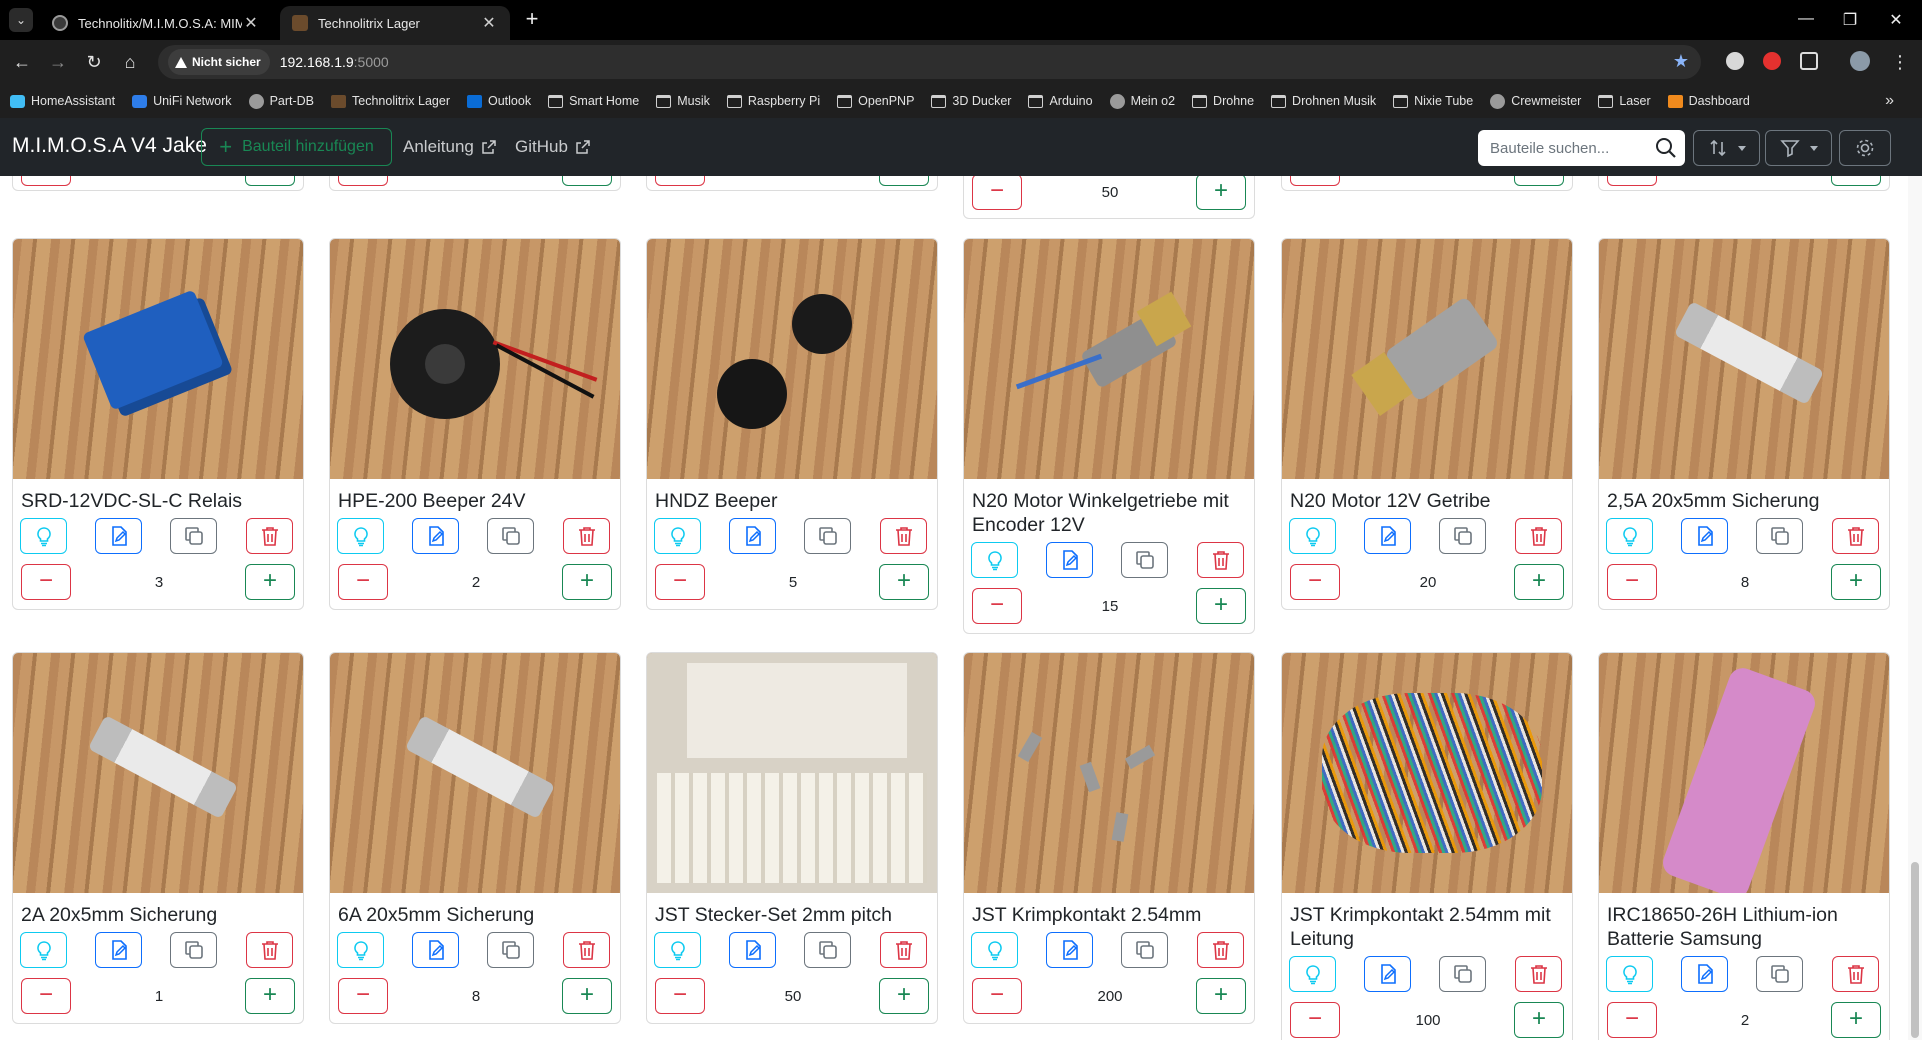  I want to click on scrollbar-thumb, so click(1915, 950).